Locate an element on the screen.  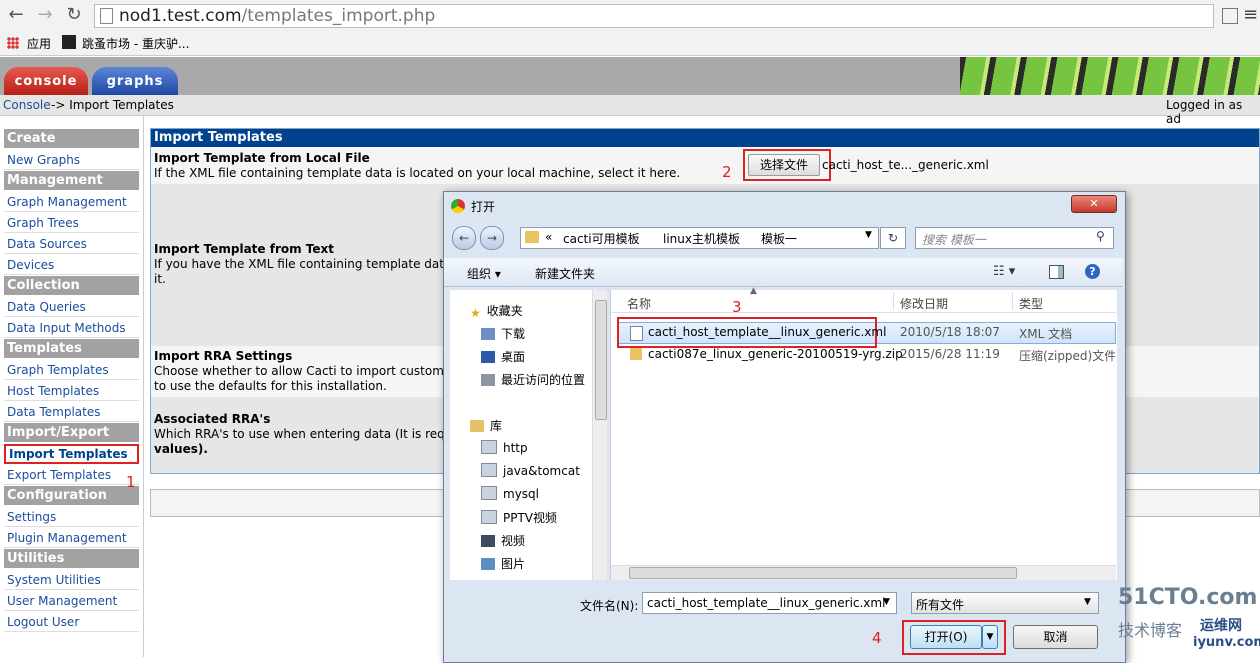
view-options-icon: ☷ ▾ is located at coordinates (1004, 271).